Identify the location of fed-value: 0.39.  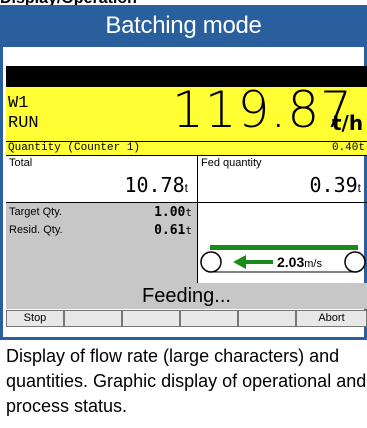
(333, 185).